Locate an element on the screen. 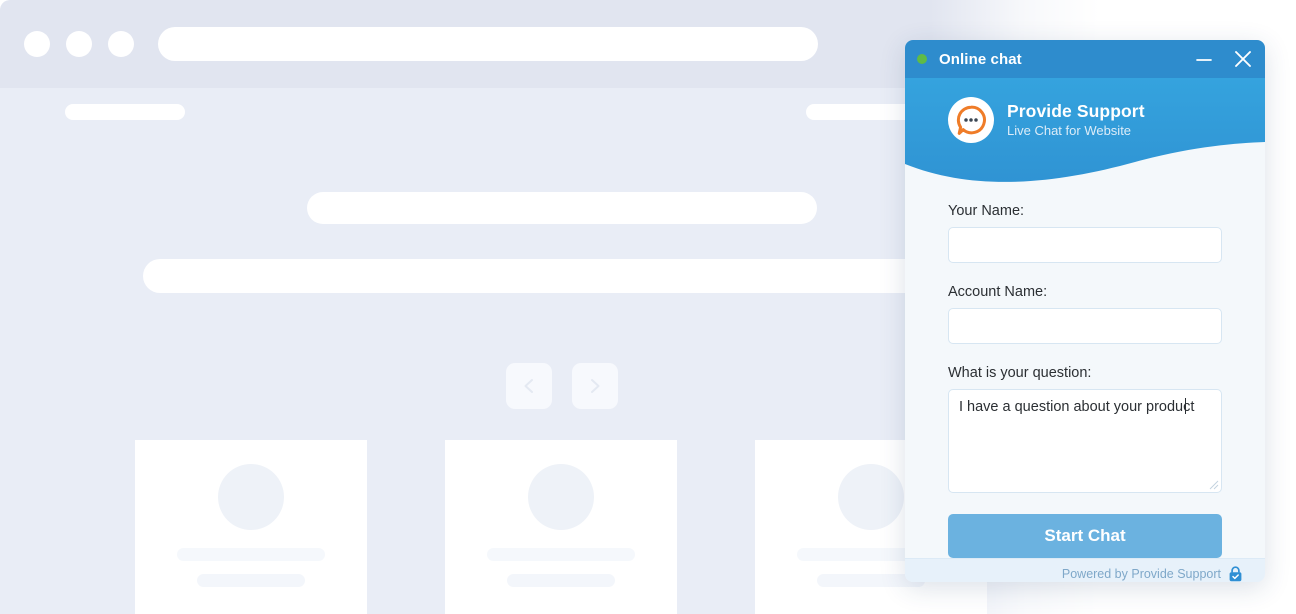  brand-row: Provide Support Live Chat for Website is located at coordinates (1046, 120).